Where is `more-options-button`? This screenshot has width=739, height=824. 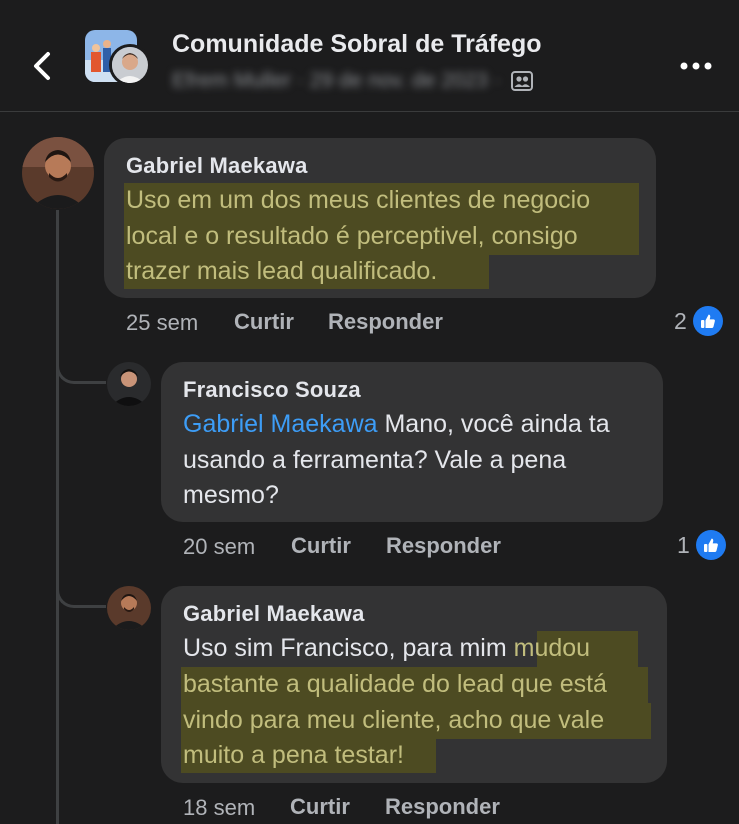
more-options-button is located at coordinates (696, 66).